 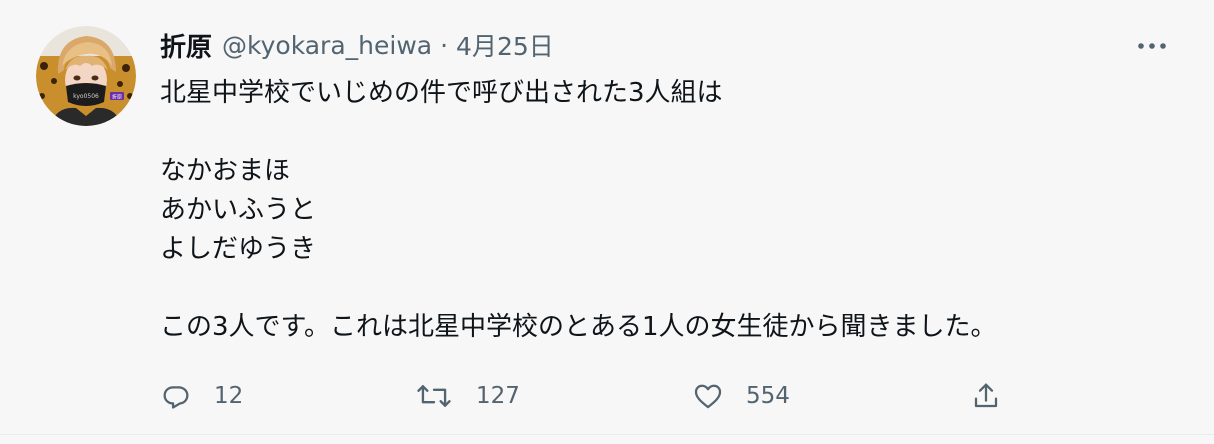 I want to click on tweet-header: 折原 @kyokara_heiwa · 4月25日, so click(x=357, y=45).